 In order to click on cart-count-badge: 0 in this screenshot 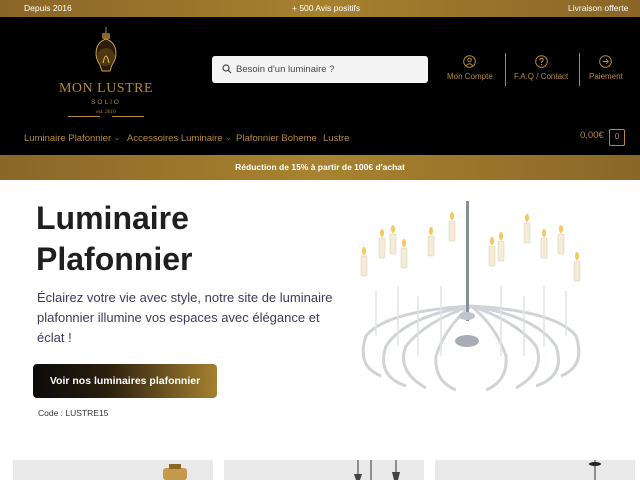, I will do `click(617, 137)`.